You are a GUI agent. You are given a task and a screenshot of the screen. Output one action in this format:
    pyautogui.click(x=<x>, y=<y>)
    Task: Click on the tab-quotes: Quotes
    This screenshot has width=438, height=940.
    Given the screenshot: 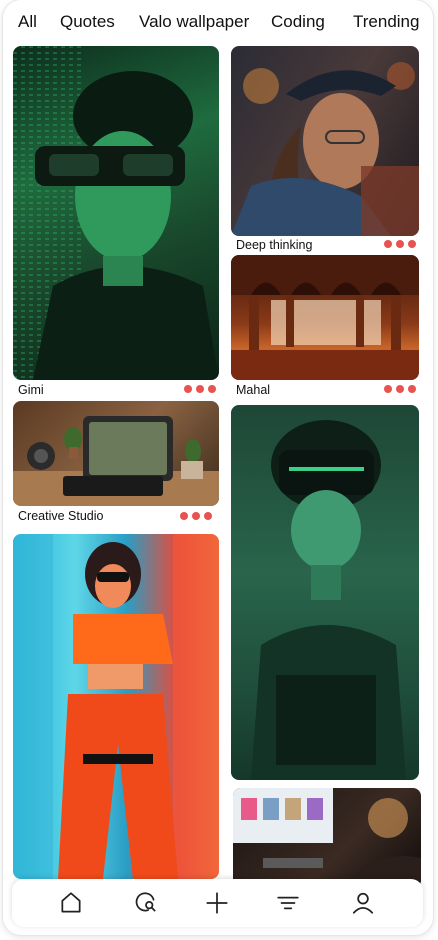 What is the action you would take?
    pyautogui.click(x=87, y=22)
    